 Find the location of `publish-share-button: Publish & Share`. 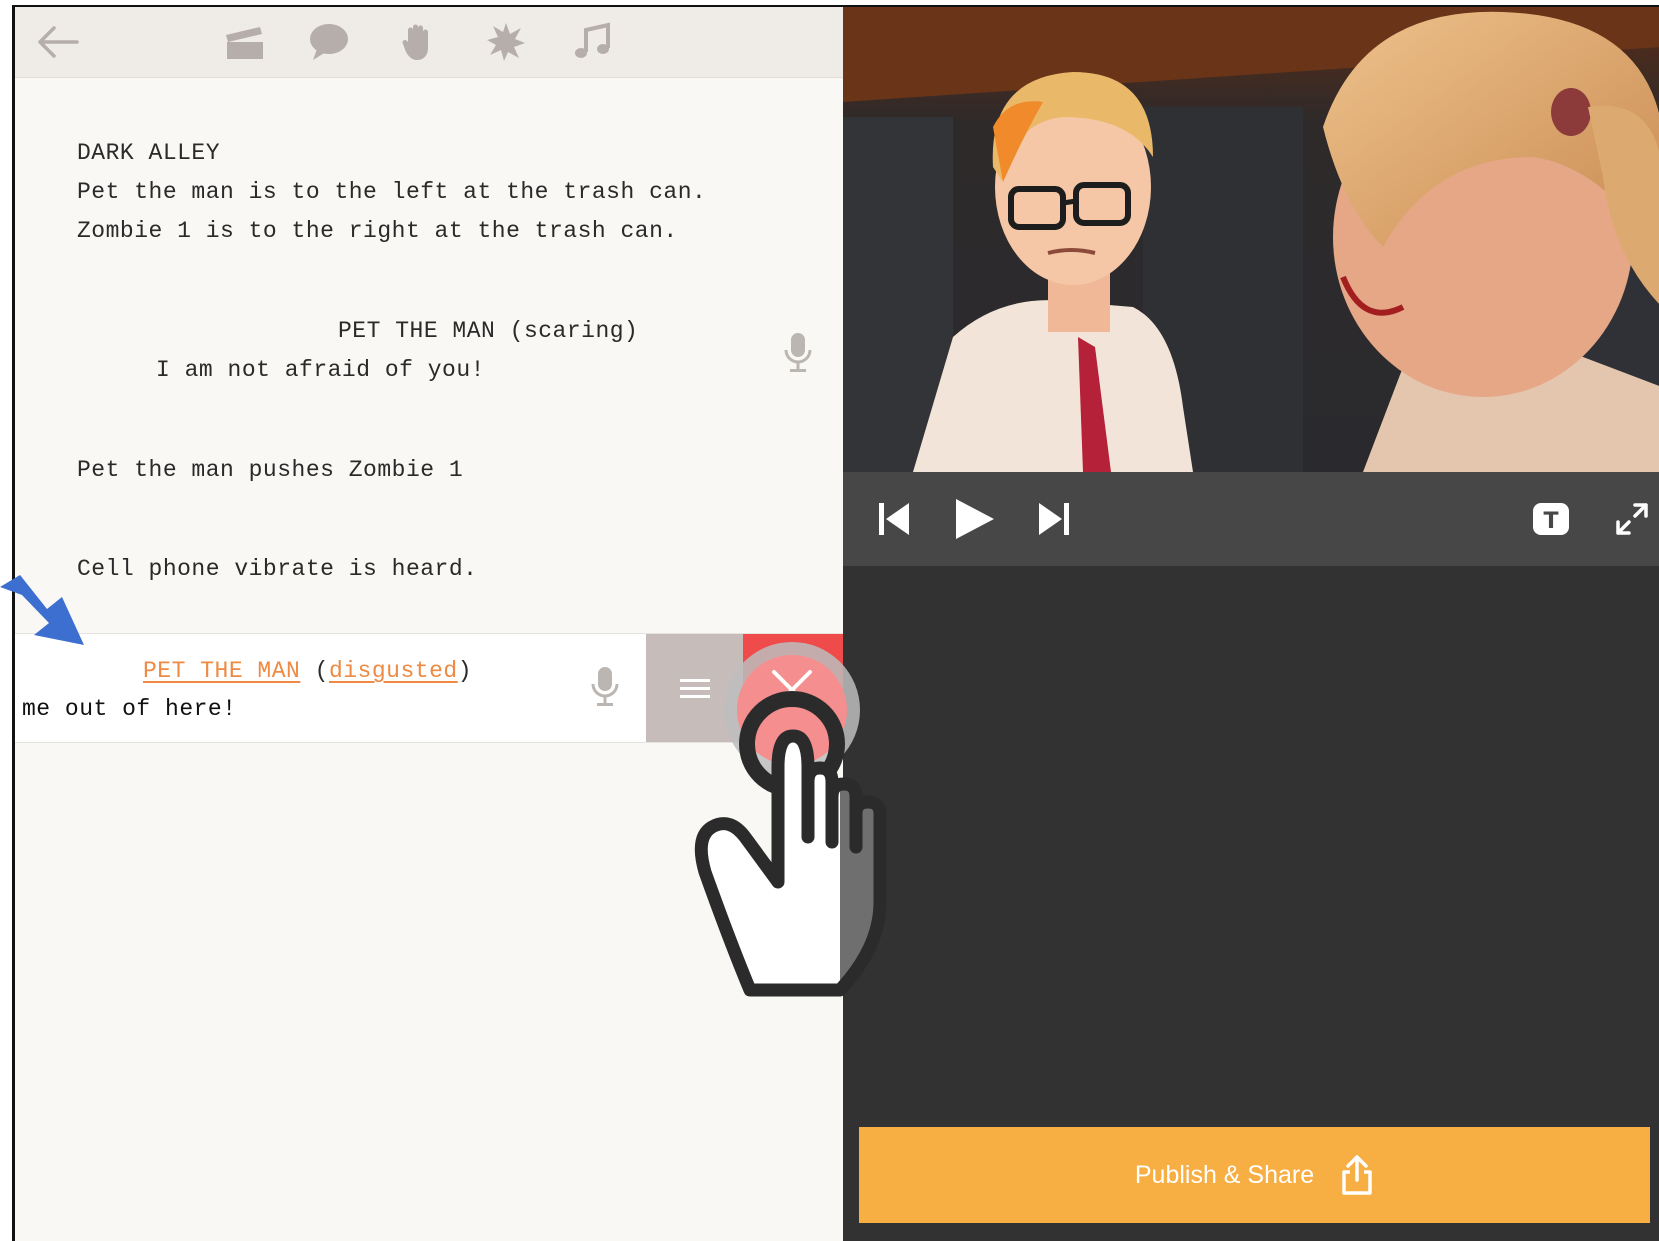

publish-share-button: Publish & Share is located at coordinates (1254, 1175).